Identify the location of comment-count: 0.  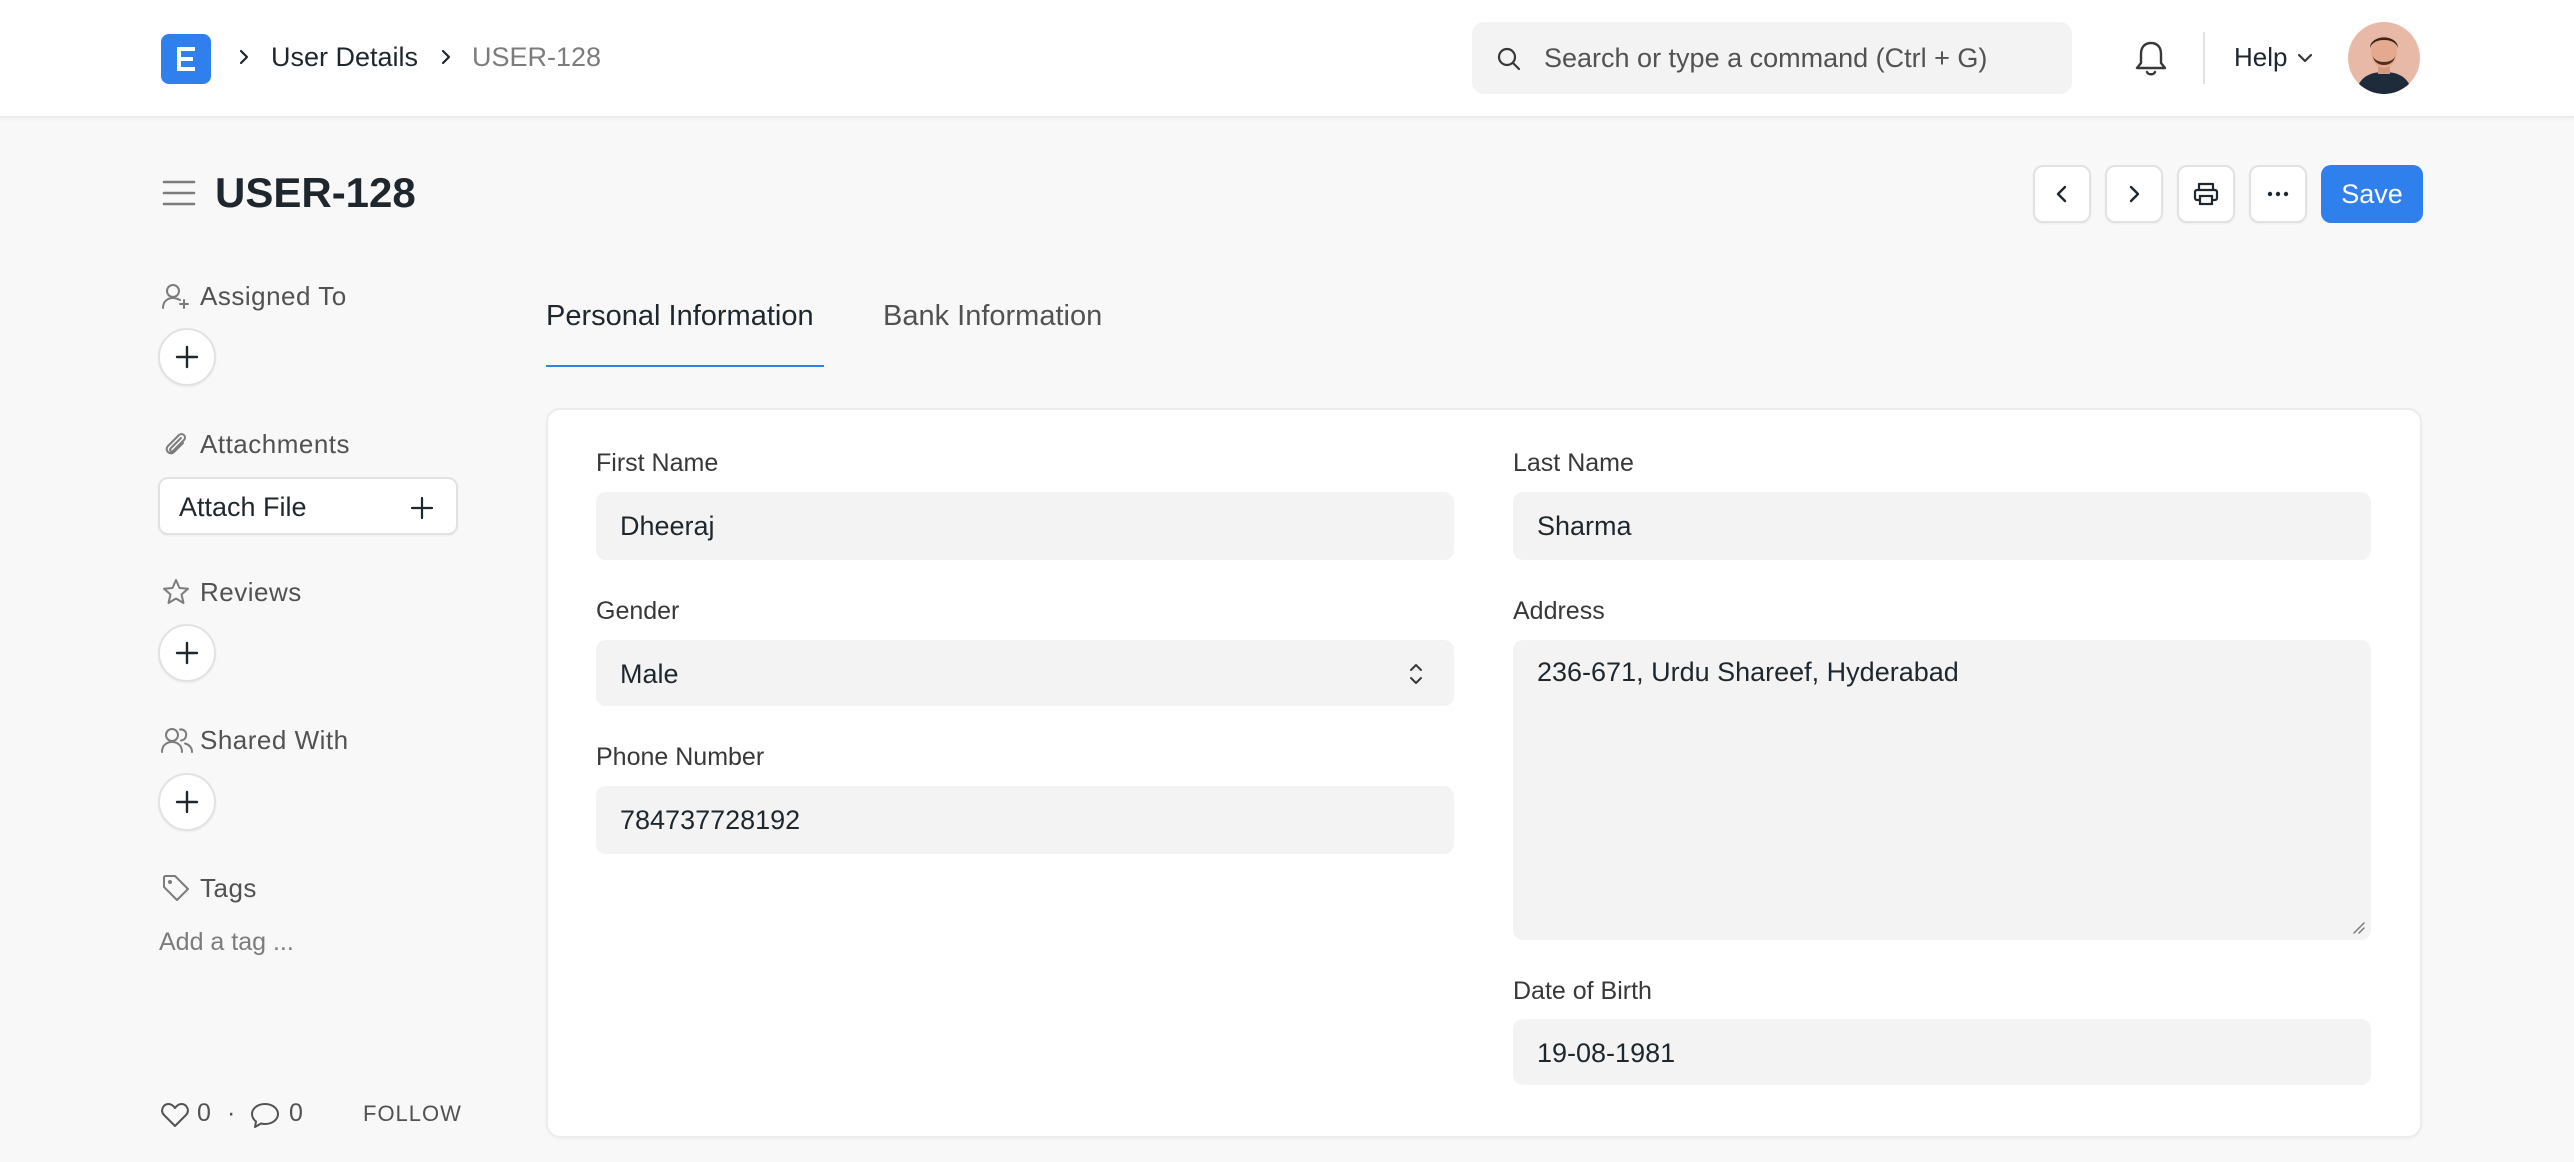
(296, 1113).